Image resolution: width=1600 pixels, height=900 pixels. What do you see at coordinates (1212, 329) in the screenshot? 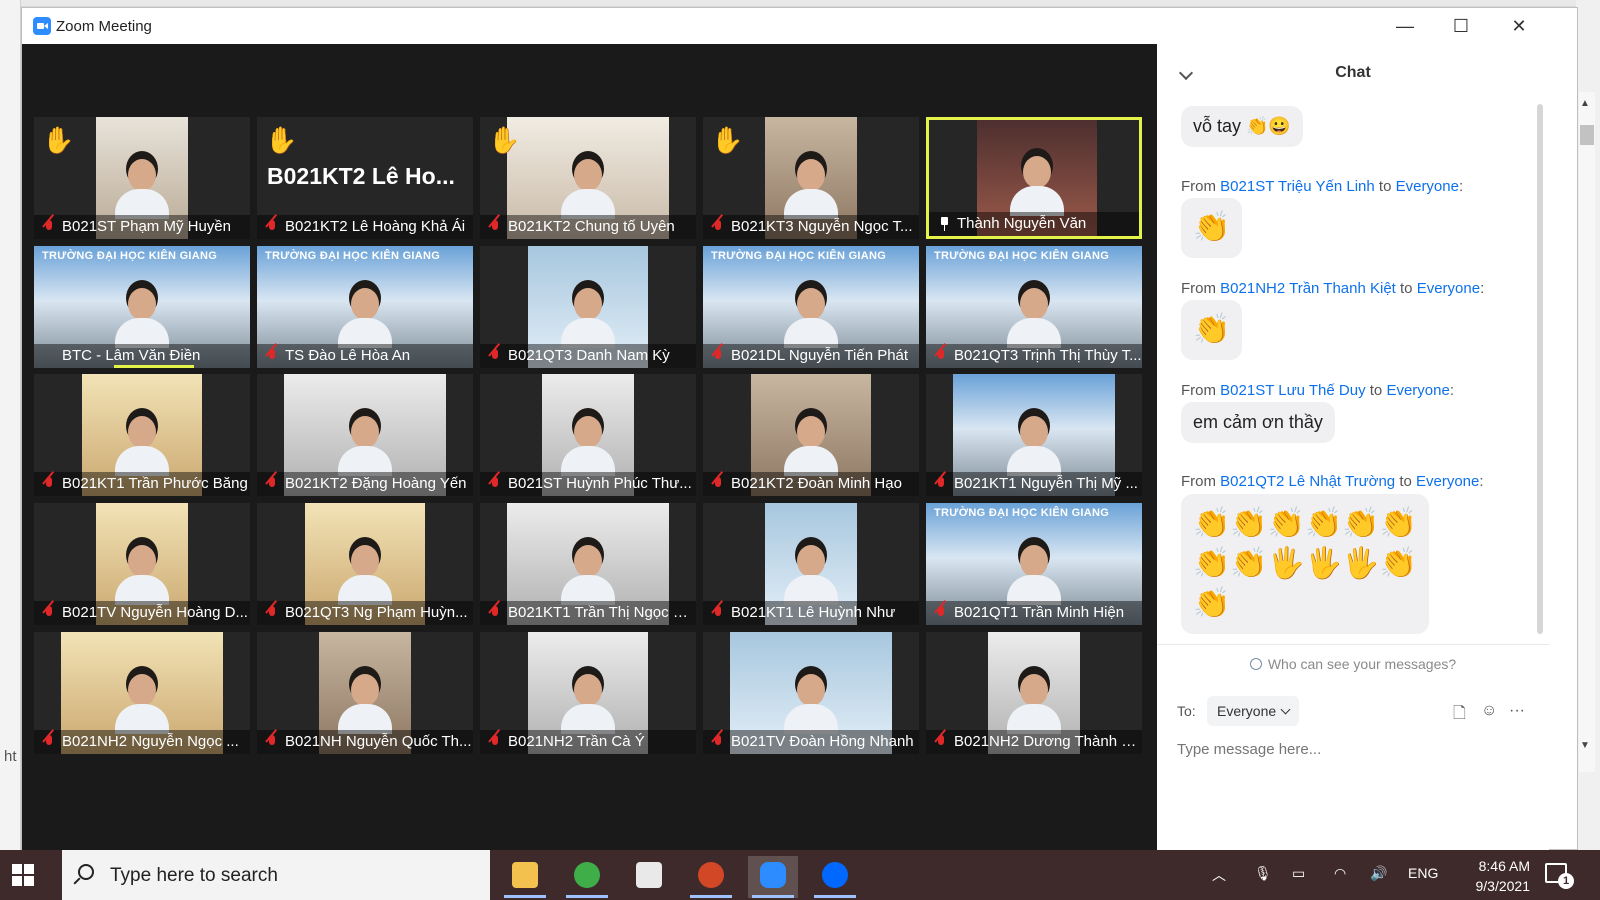
I see `chat-message-text: 👏` at bounding box center [1212, 329].